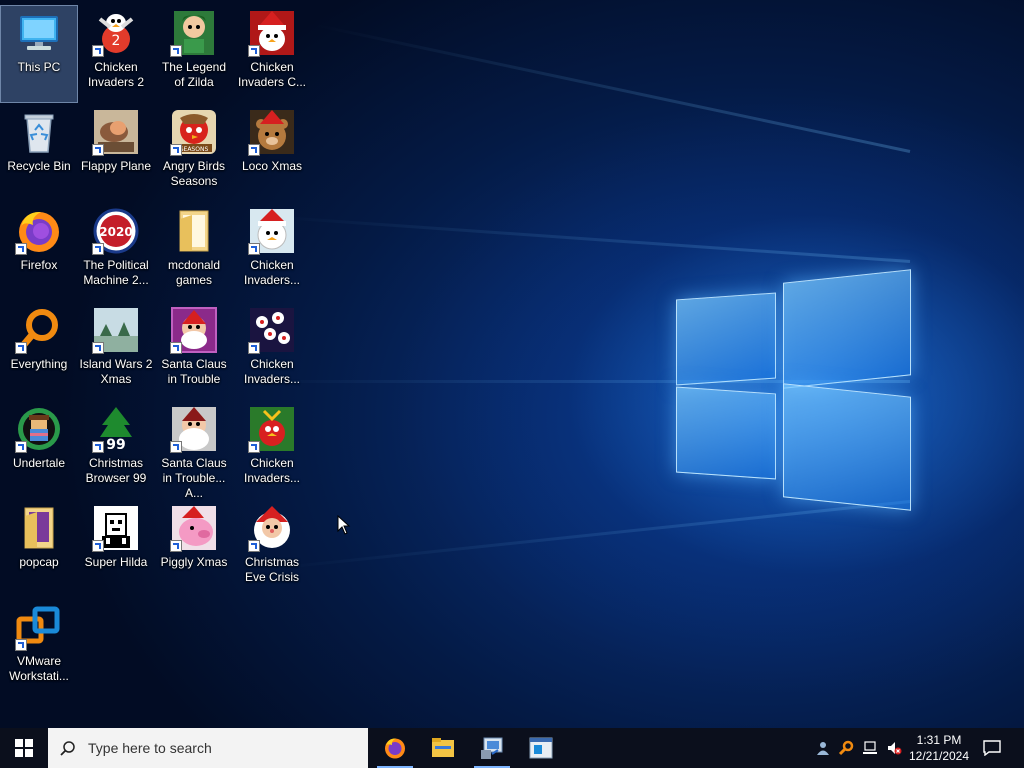 The height and width of the screenshot is (768, 1024). Describe the element at coordinates (39, 252) in the screenshot. I see `desktop-icon-firefox: Firefox` at that location.